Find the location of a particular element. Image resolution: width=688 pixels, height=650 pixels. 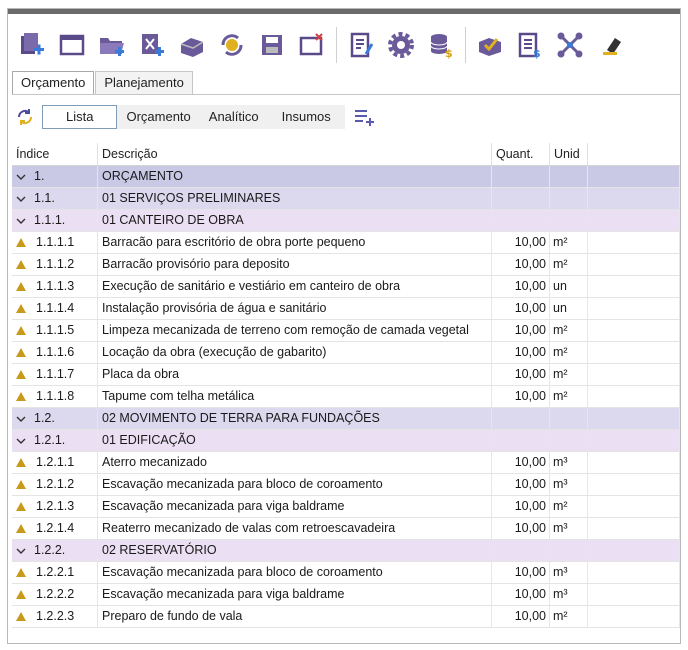

column-header-index: Índice is located at coordinates (55, 154).